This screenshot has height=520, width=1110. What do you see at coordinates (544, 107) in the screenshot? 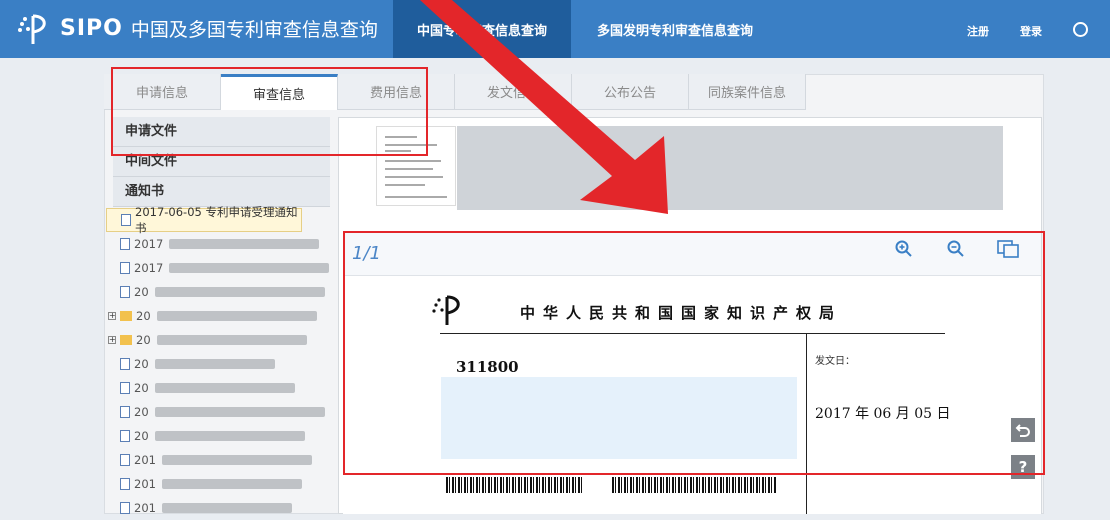
I see `annotation-arrow-icon` at bounding box center [544, 107].